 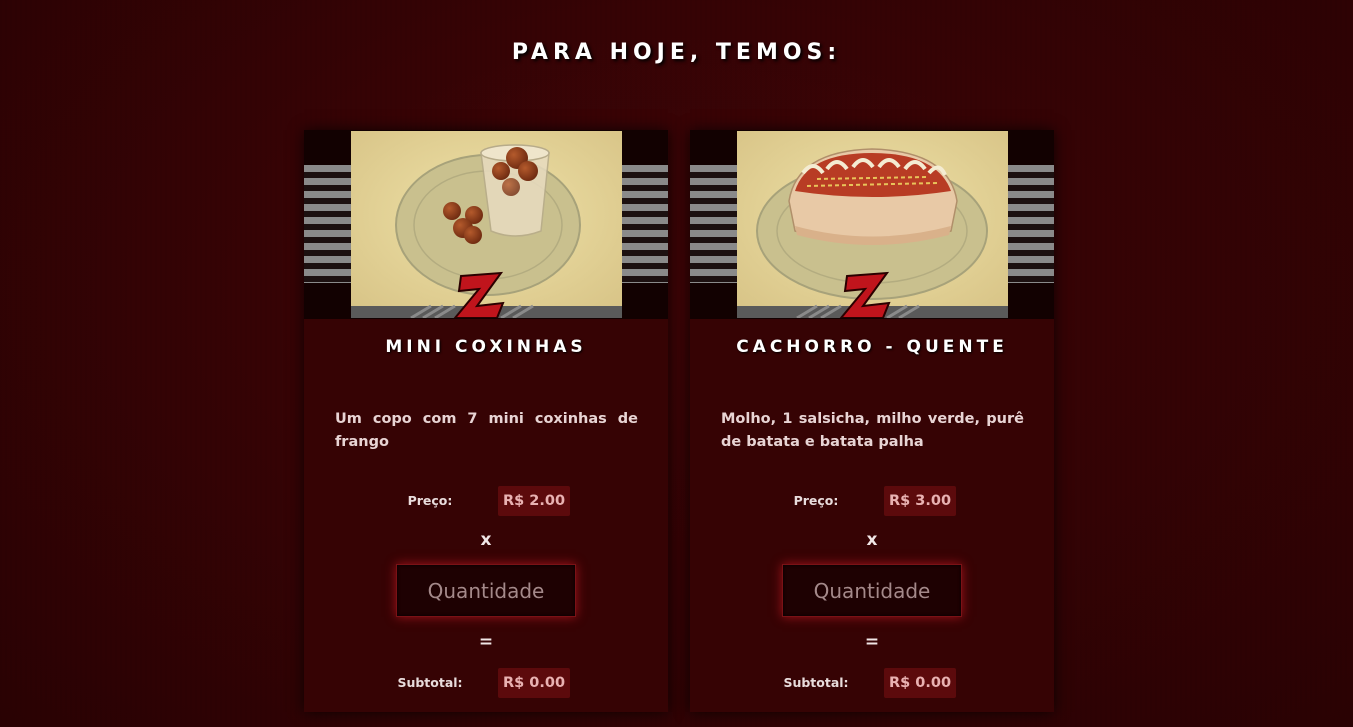 I want to click on product-photo-mini-coxinhas, so click(x=486, y=224).